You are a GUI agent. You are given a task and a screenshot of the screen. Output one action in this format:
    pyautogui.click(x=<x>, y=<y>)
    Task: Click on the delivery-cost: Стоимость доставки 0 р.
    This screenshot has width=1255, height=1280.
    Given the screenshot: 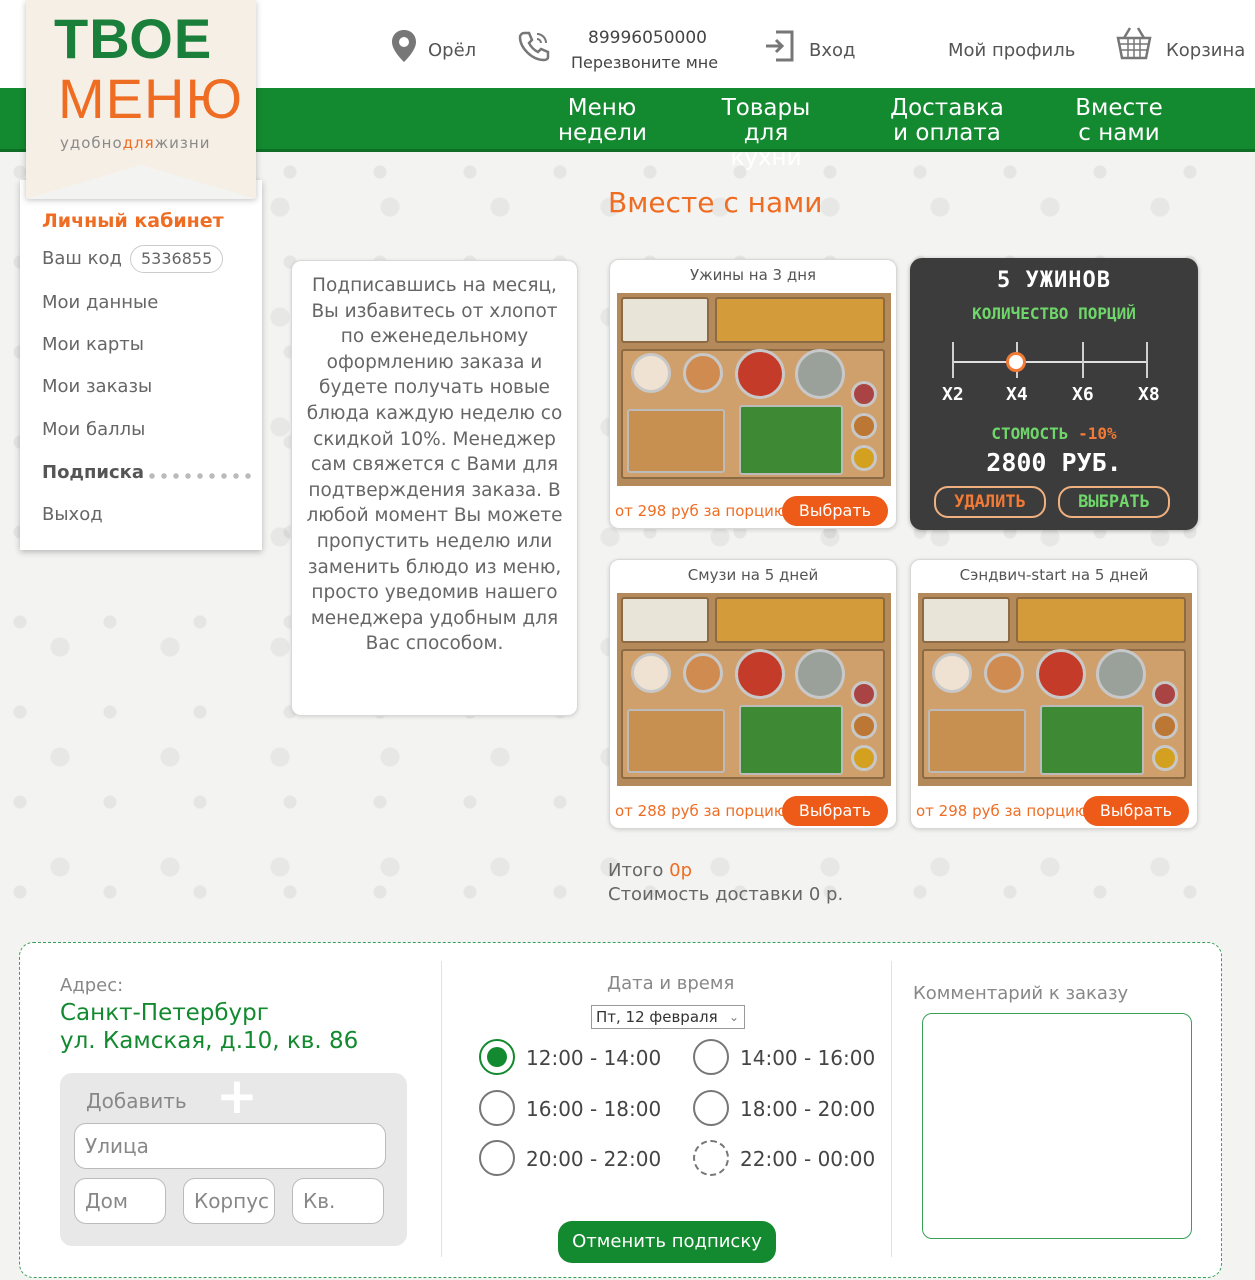 What is the action you would take?
    pyautogui.click(x=726, y=894)
    